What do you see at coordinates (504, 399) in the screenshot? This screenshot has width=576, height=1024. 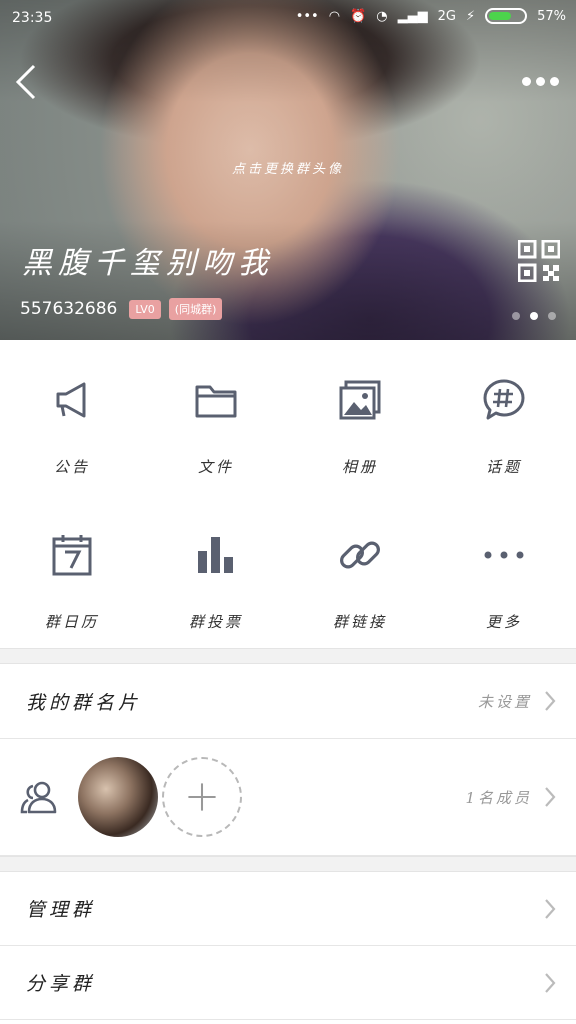 I see `hashtag-bubble-icon` at bounding box center [504, 399].